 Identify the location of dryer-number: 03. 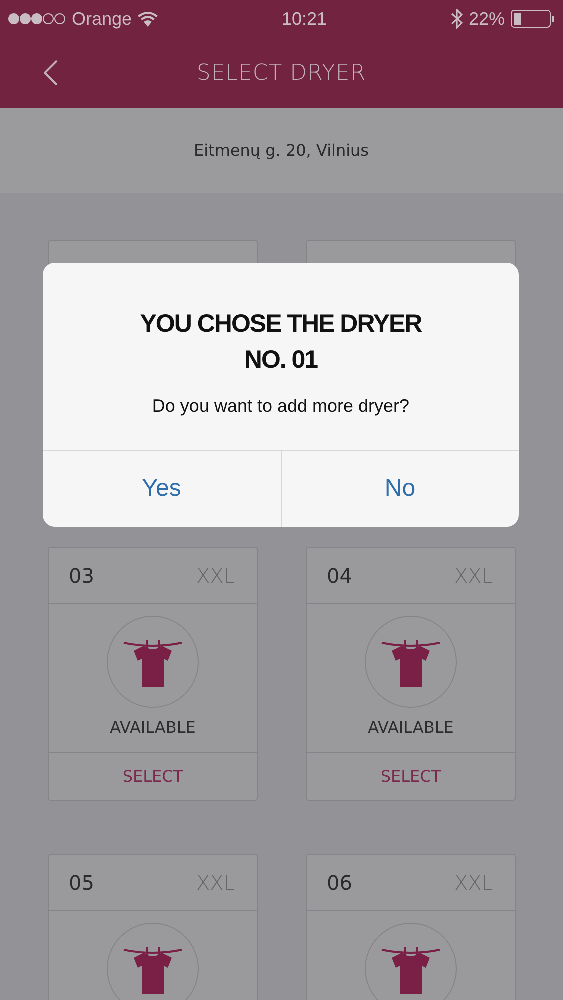
(81, 576).